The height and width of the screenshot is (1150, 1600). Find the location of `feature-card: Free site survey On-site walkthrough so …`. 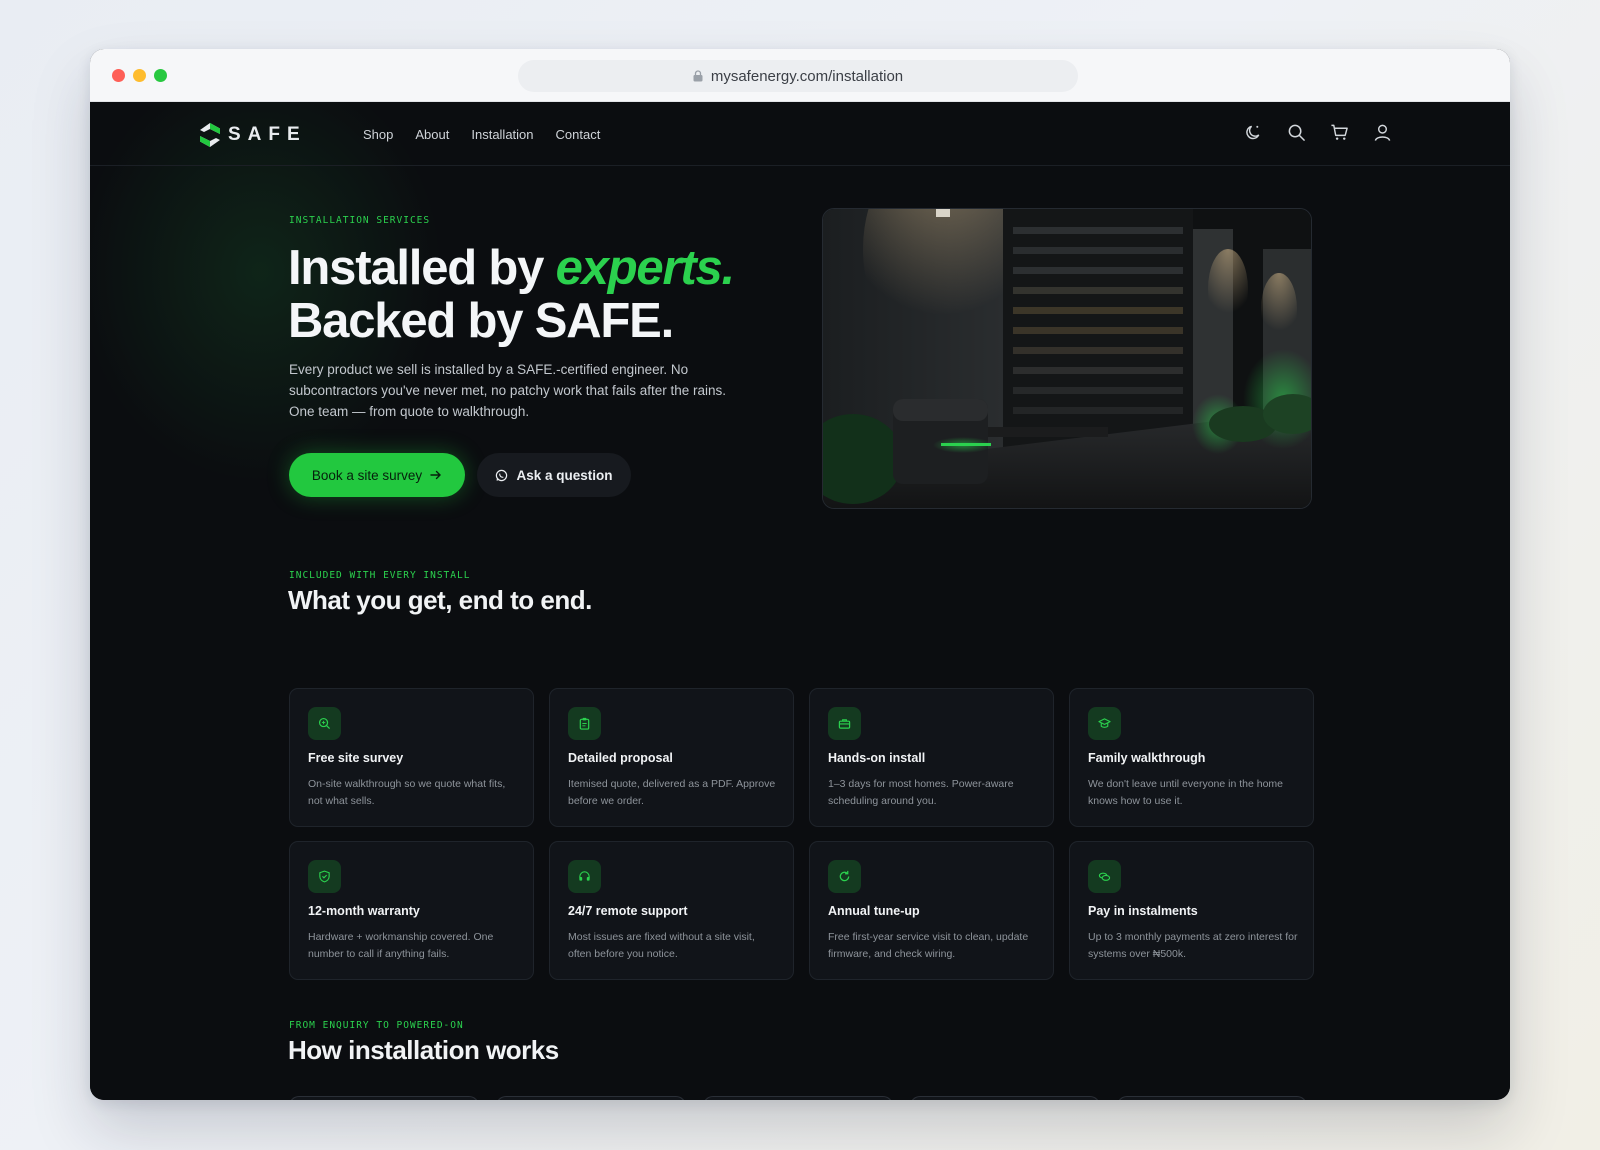

feature-card: Free site survey On-site walkthrough so … is located at coordinates (411, 757).